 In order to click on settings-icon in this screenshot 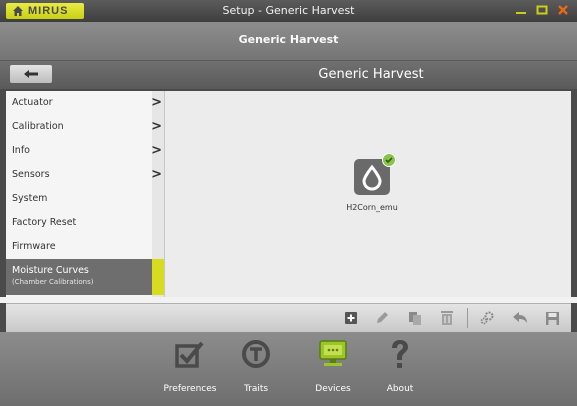, I will do `click(487, 318)`.